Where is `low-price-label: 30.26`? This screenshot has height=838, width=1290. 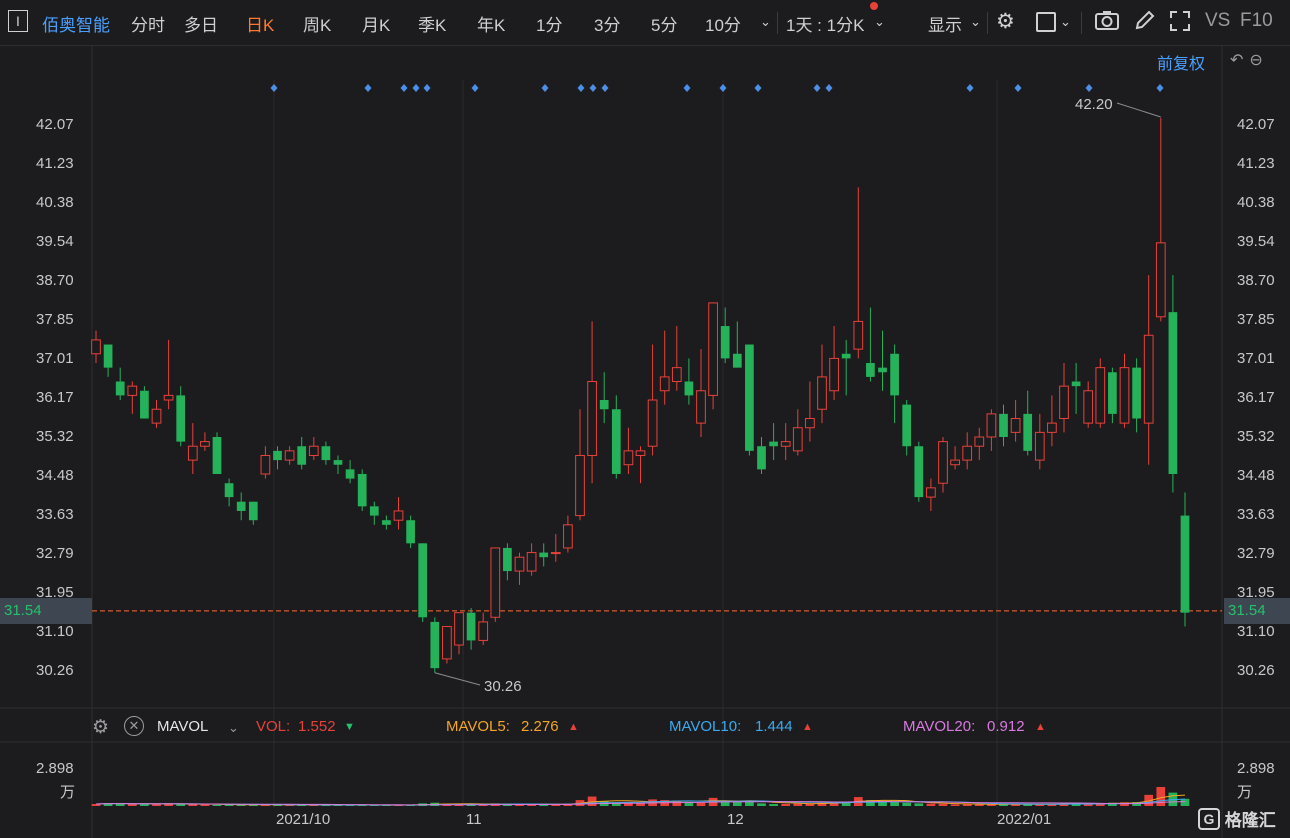 low-price-label: 30.26 is located at coordinates (503, 686).